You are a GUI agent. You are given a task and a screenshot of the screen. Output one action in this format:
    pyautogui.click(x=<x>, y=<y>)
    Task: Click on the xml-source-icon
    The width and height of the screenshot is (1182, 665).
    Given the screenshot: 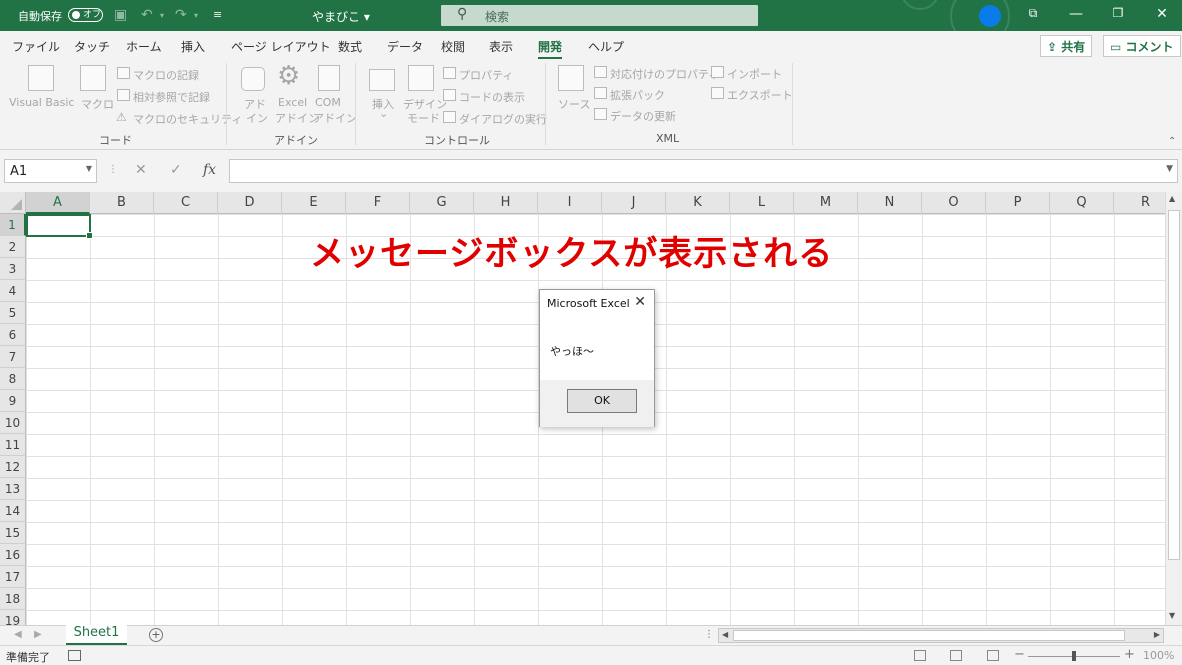 What is the action you would take?
    pyautogui.click(x=571, y=78)
    